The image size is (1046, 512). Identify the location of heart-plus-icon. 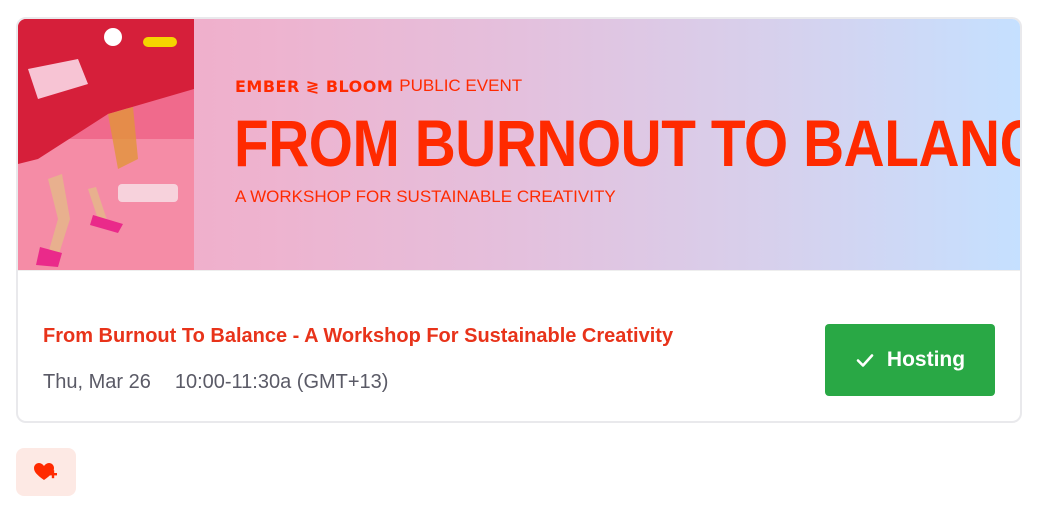
(46, 472).